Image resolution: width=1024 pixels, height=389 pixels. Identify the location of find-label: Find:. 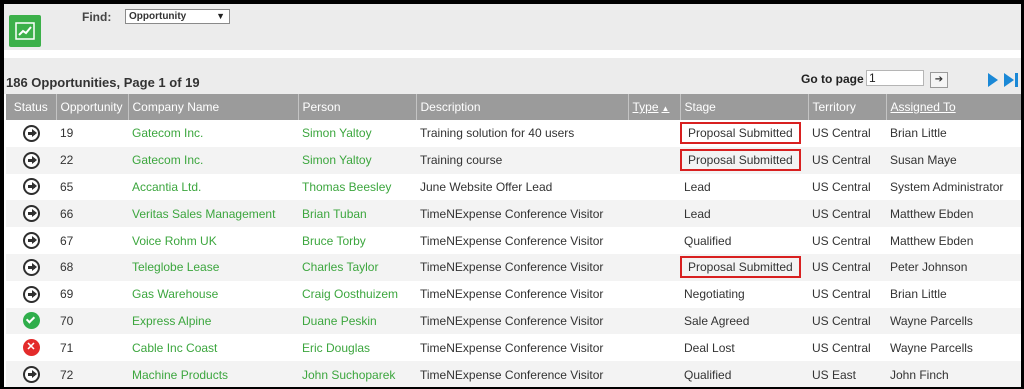
(97, 17).